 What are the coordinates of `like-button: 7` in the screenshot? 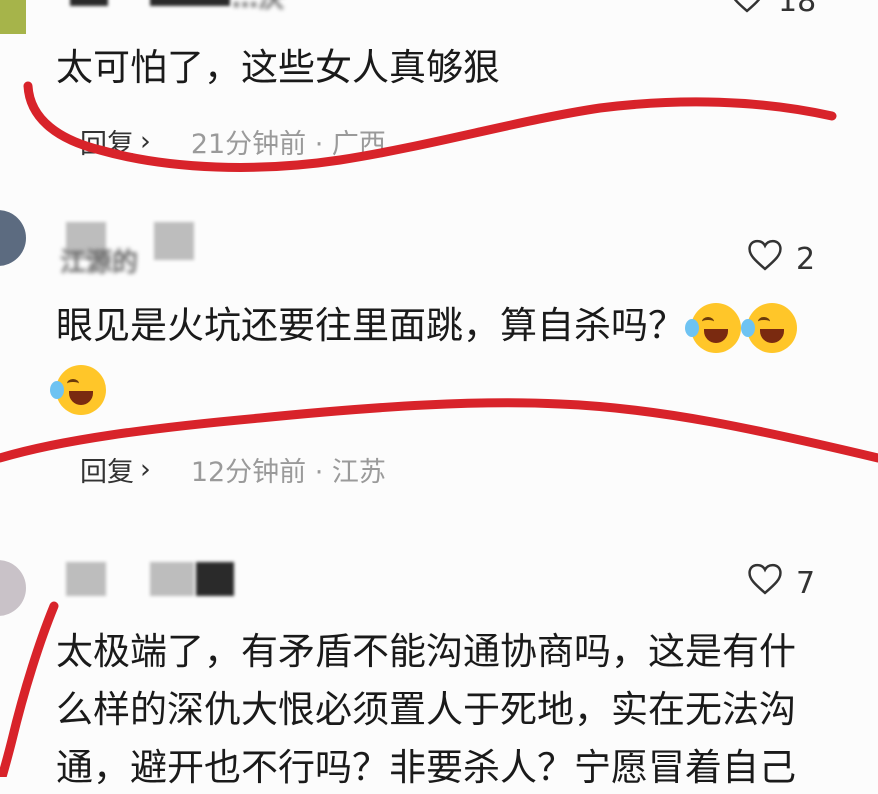 It's located at (780, 583).